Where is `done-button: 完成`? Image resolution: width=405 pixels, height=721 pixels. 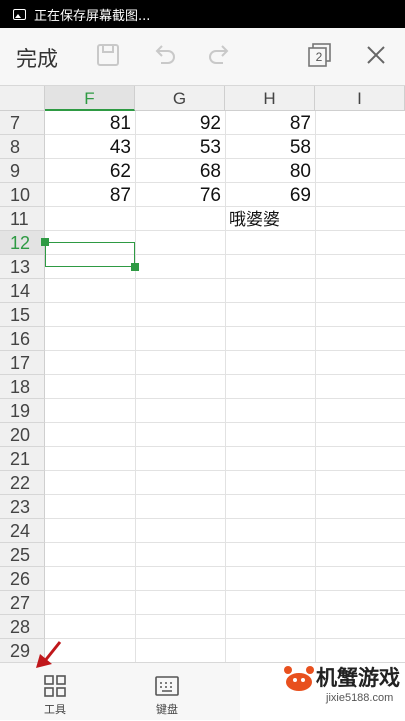 done-button: 完成 is located at coordinates (37, 58).